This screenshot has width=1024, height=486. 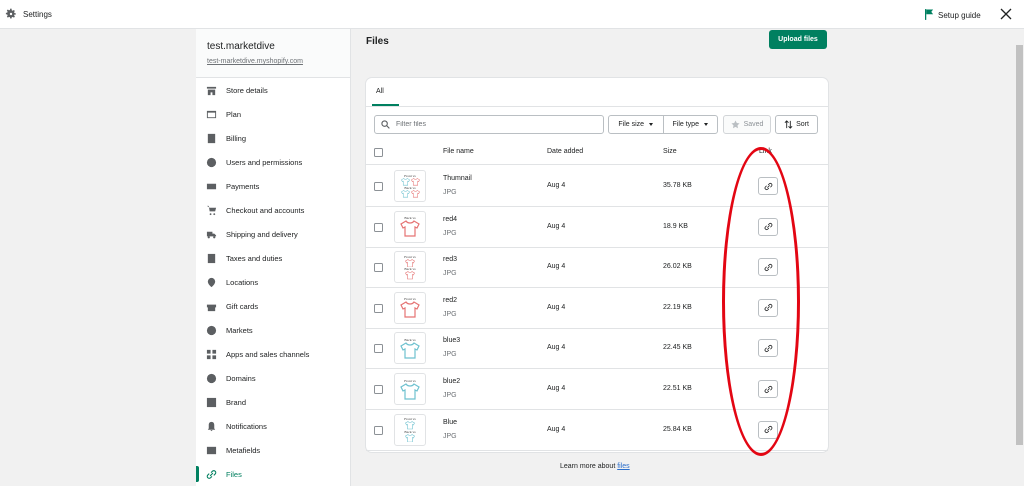 I want to click on header-size: Size, so click(x=670, y=151).